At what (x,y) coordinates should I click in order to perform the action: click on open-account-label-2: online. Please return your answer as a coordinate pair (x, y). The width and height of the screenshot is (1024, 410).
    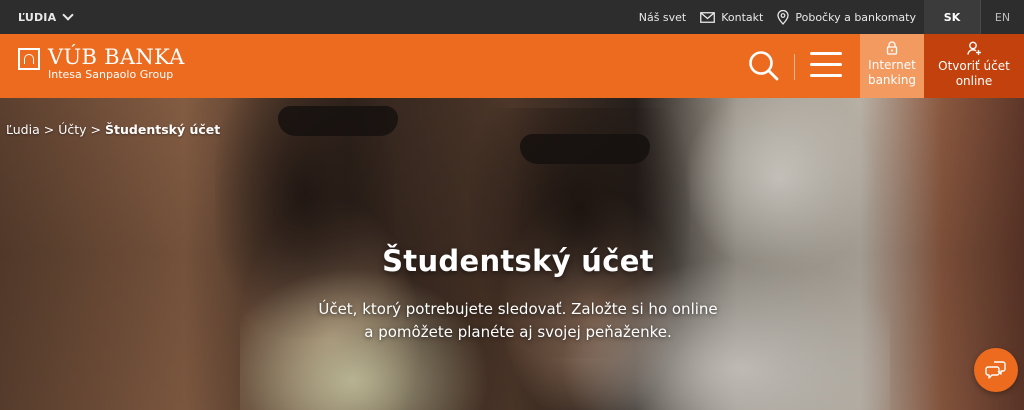
    Looking at the image, I should click on (974, 81).